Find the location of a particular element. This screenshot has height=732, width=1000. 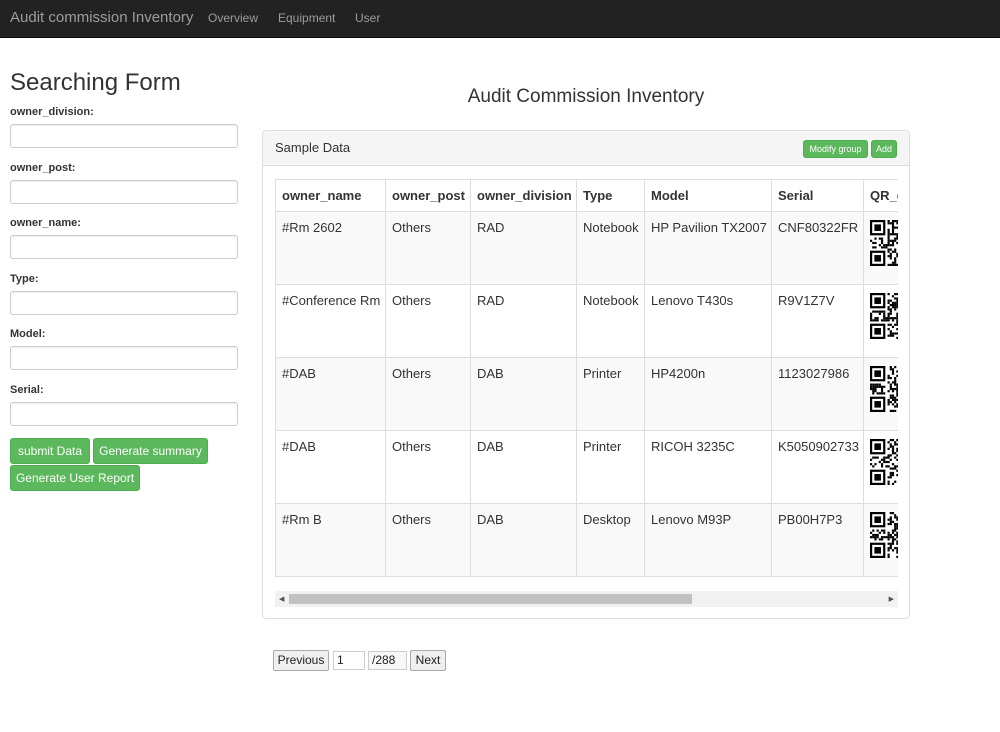

cell-serial: K5050902733 is located at coordinates (817, 467).